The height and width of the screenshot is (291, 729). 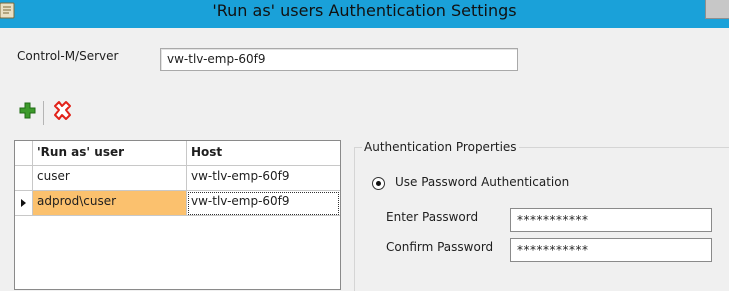 What do you see at coordinates (553, 220) in the screenshot?
I see `enter-password-value: ***********` at bounding box center [553, 220].